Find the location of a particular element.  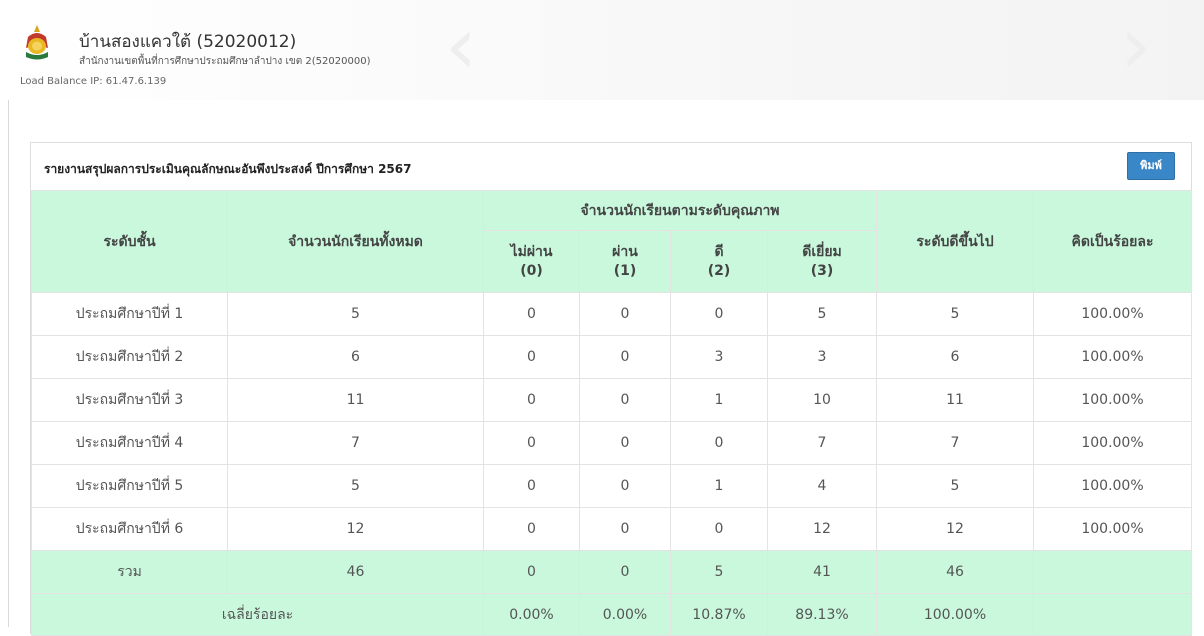

cell-excellent: 5 is located at coordinates (822, 314).